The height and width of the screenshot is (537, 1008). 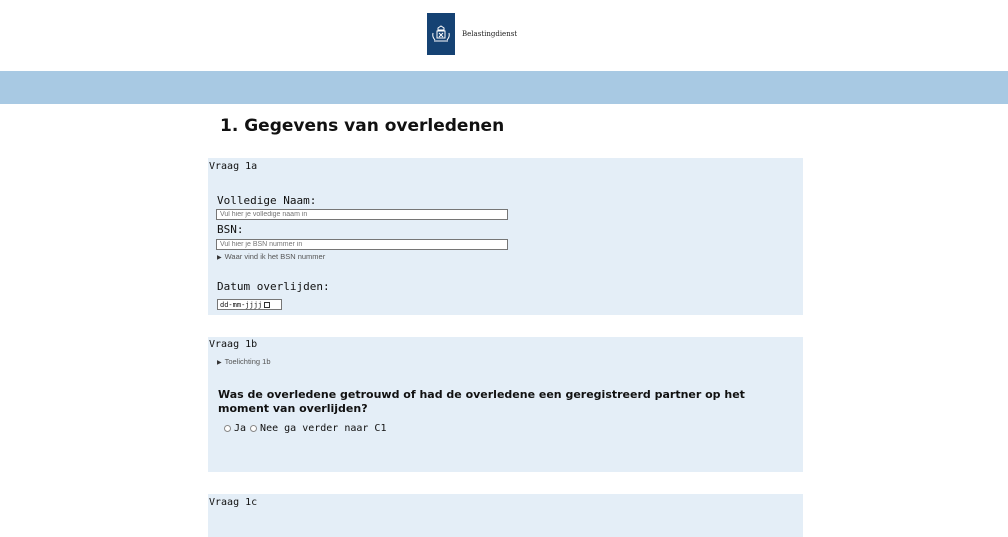 I want to click on bsn-label: BSN:, so click(x=230, y=229).